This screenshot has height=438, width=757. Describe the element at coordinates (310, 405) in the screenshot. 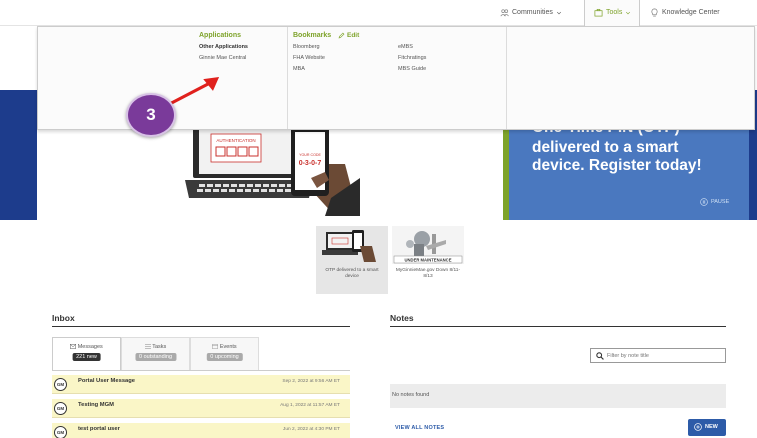

I see `message-date: Aug 1, 2022 at 11:57 AM ET` at that location.